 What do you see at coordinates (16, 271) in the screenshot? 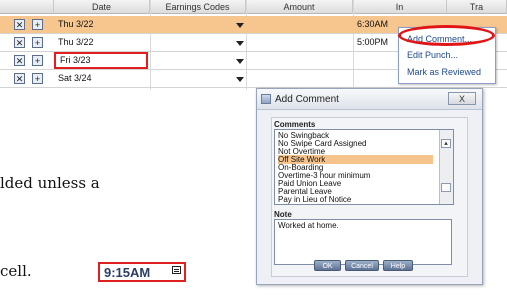
I see `body-text-line: cell.` at bounding box center [16, 271].